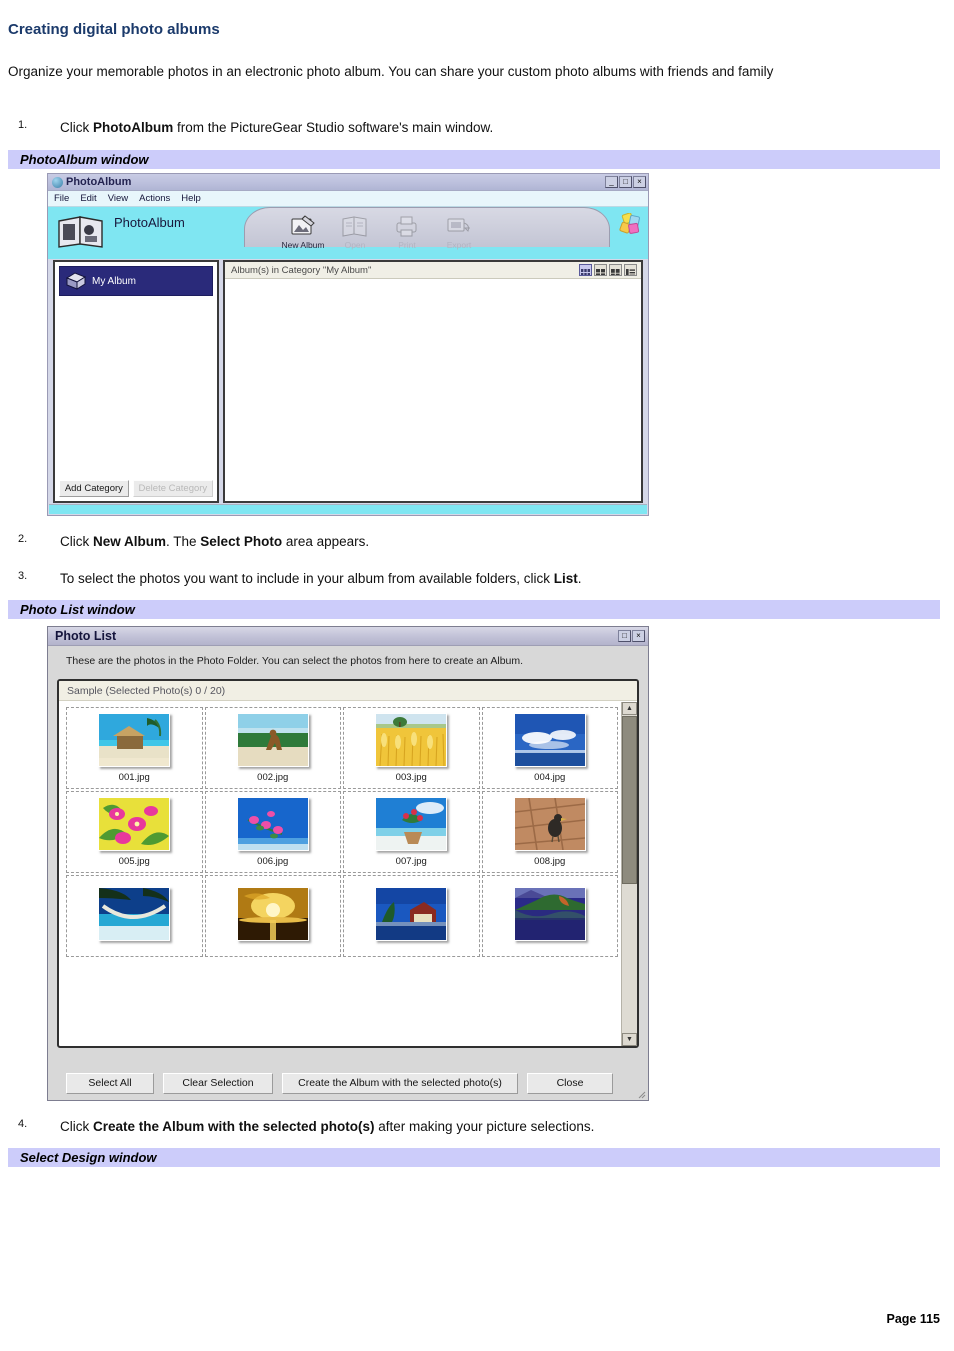  I want to click on photoalbum-window-controls: _ □ ×, so click(625, 182).